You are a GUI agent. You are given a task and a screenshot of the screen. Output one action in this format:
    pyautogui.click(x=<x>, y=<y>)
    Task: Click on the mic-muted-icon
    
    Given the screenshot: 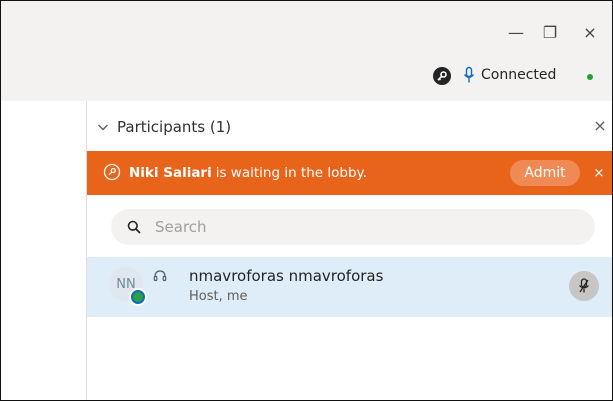 What is the action you would take?
    pyautogui.click(x=584, y=285)
    